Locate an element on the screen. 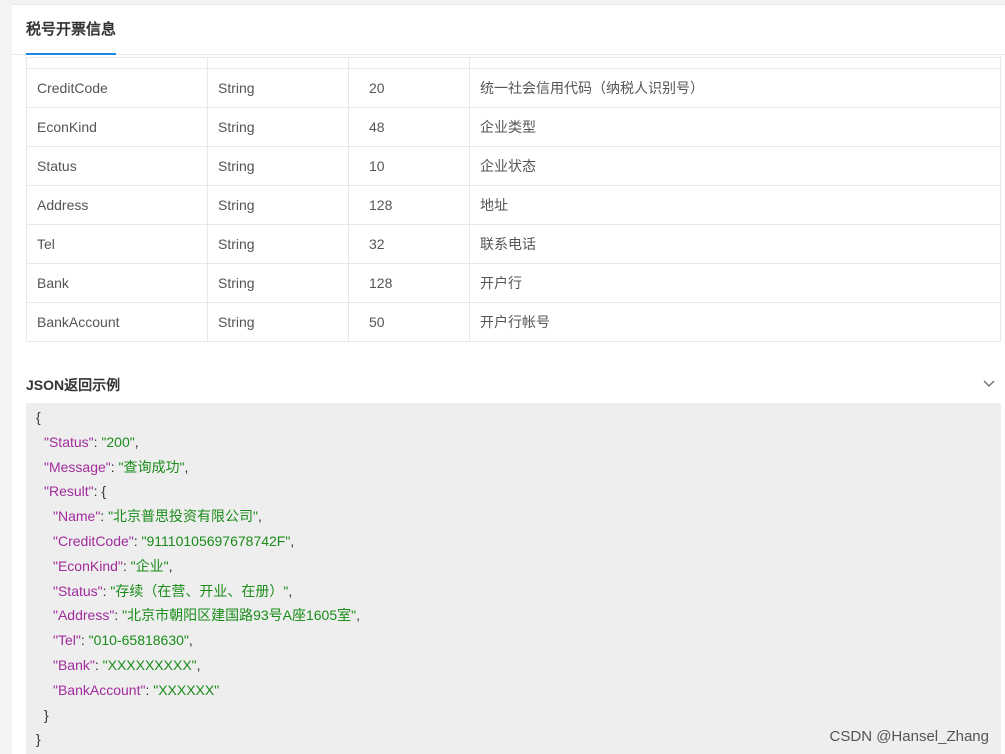 This screenshot has width=1005, height=754. field-name-cell: CreditCode is located at coordinates (117, 88).